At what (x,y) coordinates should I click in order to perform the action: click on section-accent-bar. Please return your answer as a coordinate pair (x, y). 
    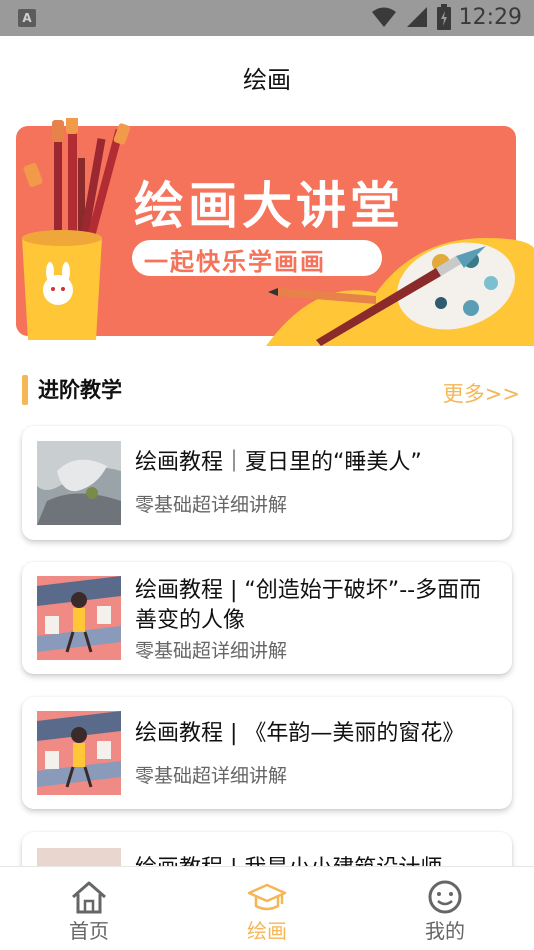
    Looking at the image, I should click on (25, 390).